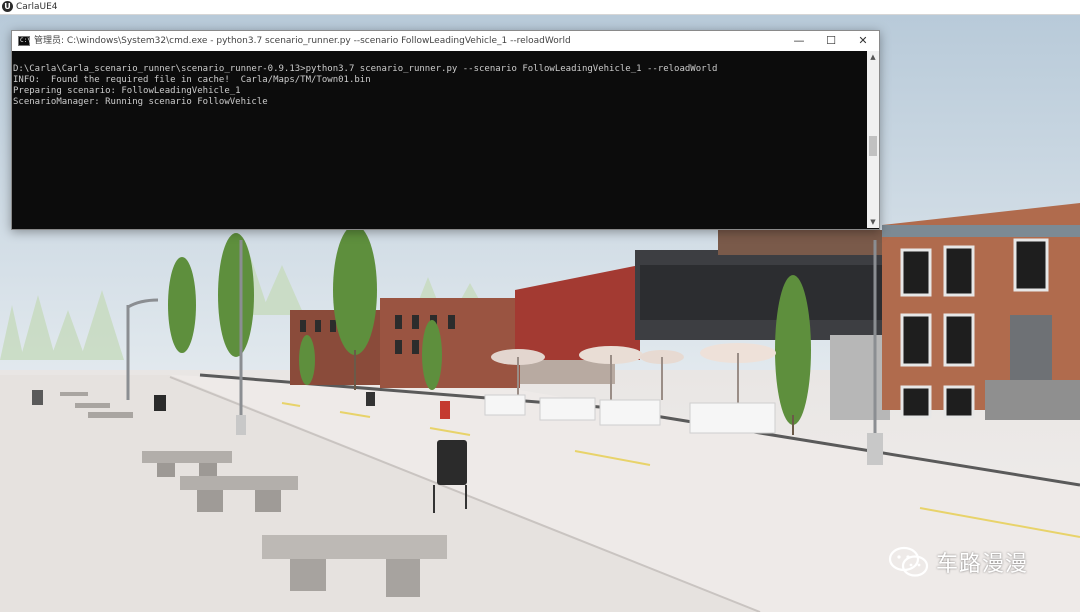  What do you see at coordinates (7, 6) in the screenshot?
I see `unreal-engine-icon: U` at bounding box center [7, 6].